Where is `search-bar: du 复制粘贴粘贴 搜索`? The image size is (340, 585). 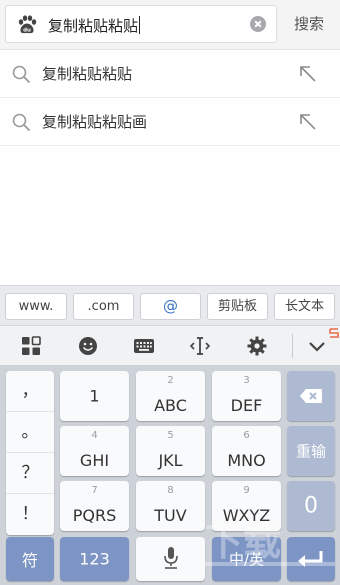 search-bar: du 复制粘贴粘贴 搜索 is located at coordinates (170, 25).